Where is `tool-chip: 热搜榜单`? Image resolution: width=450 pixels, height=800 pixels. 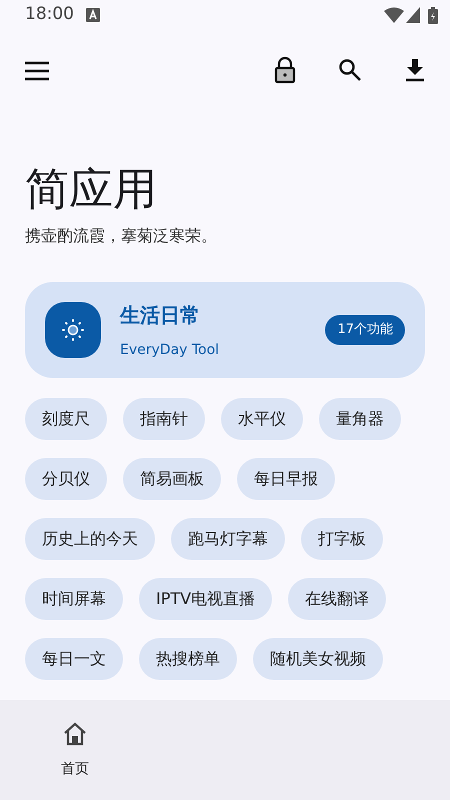
tool-chip: 热搜榜单 is located at coordinates (188, 659).